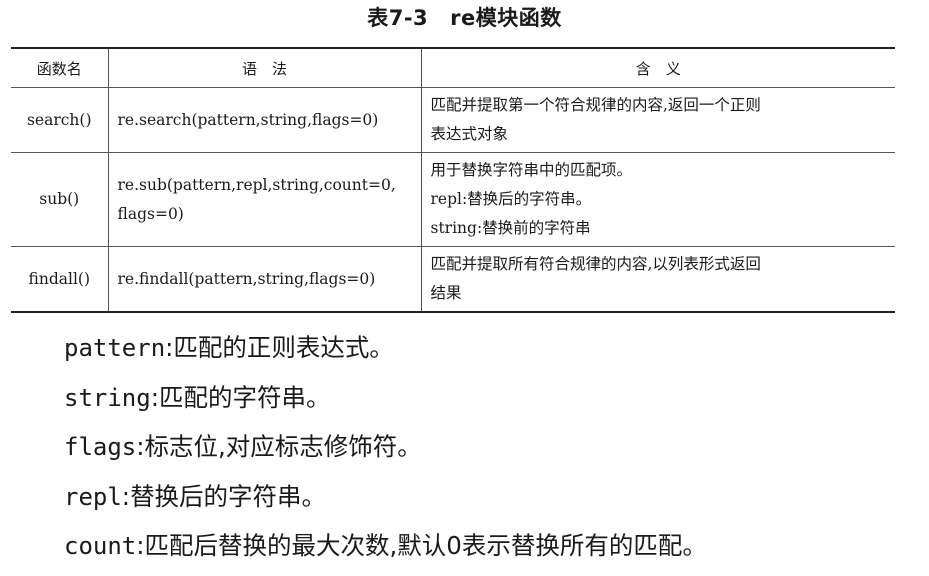  Describe the element at coordinates (60, 120) in the screenshot. I see `function-name-cell: search()` at that location.